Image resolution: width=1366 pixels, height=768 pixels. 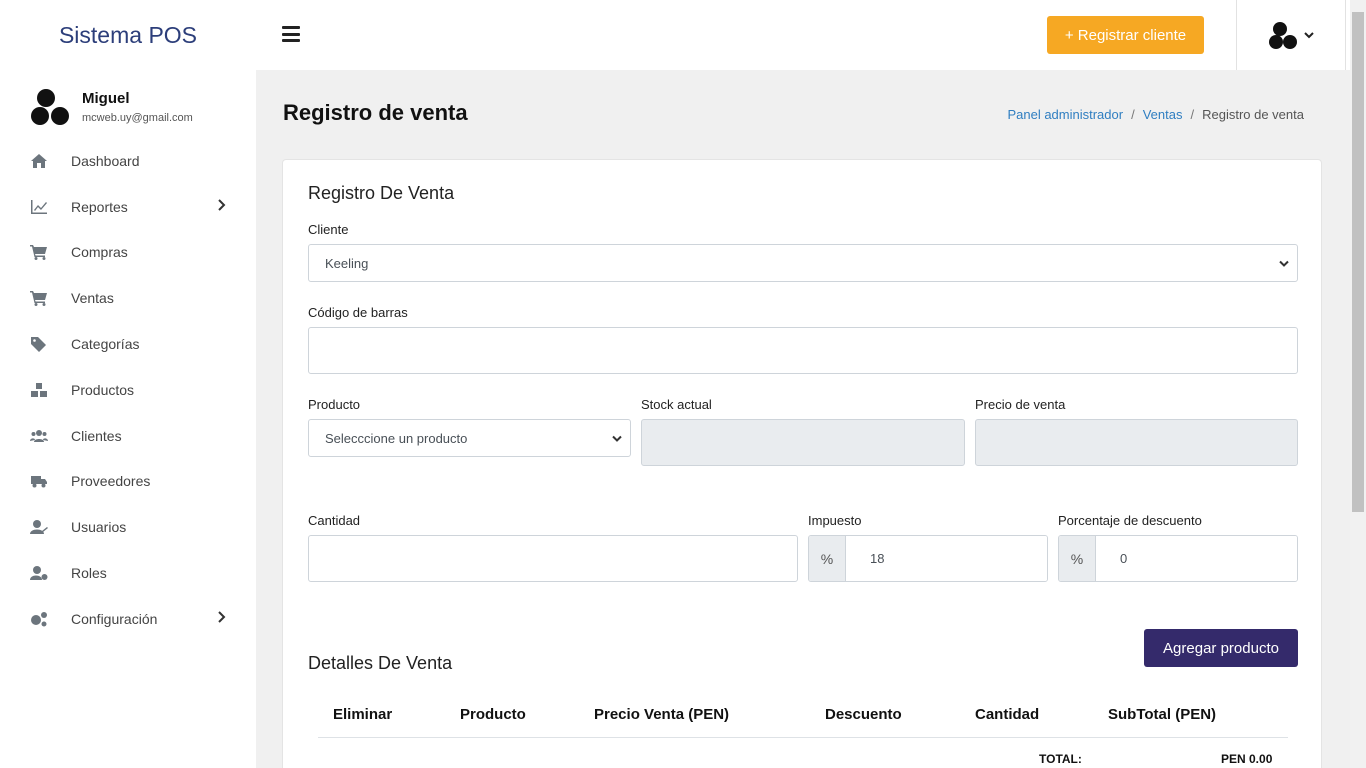 What do you see at coordinates (114, 618) in the screenshot?
I see `sidebar-item-label: Configuración` at bounding box center [114, 618].